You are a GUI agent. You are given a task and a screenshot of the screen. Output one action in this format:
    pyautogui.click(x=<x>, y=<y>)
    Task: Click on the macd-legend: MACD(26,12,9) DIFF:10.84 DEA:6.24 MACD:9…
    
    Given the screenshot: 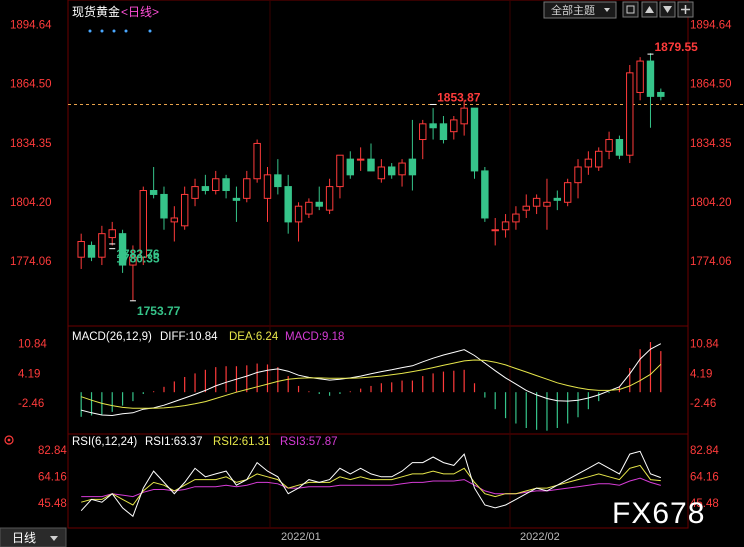 What is the action you would take?
    pyautogui.click(x=208, y=337)
    